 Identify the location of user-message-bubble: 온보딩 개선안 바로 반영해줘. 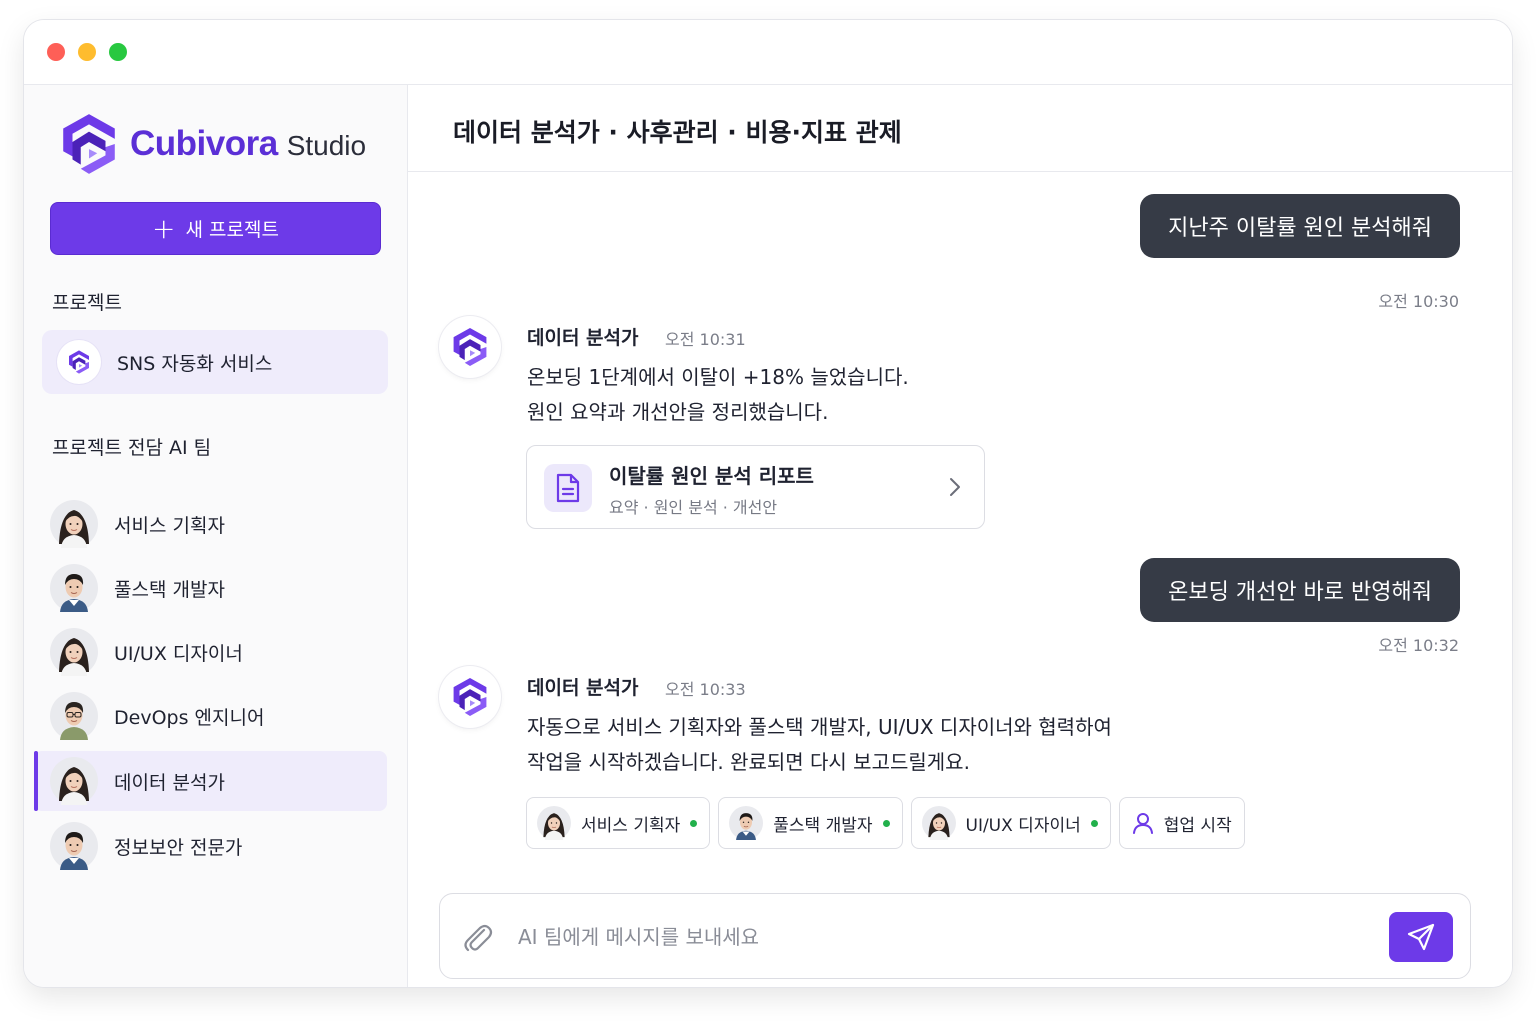
(1300, 590).